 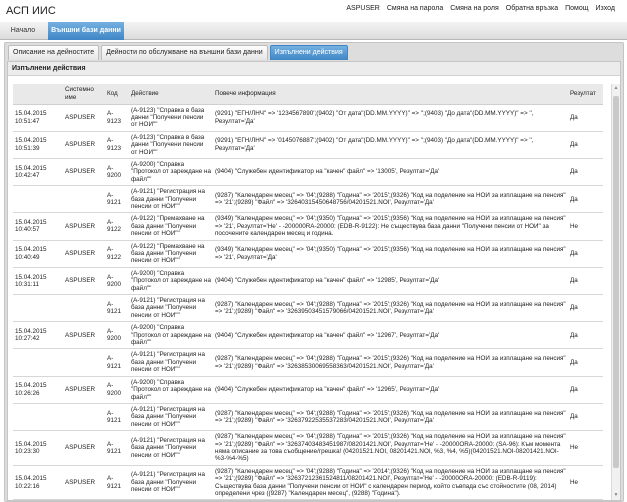 What do you see at coordinates (474, 8) in the screenshot?
I see `change-role-link: Смяна на роля` at bounding box center [474, 8].